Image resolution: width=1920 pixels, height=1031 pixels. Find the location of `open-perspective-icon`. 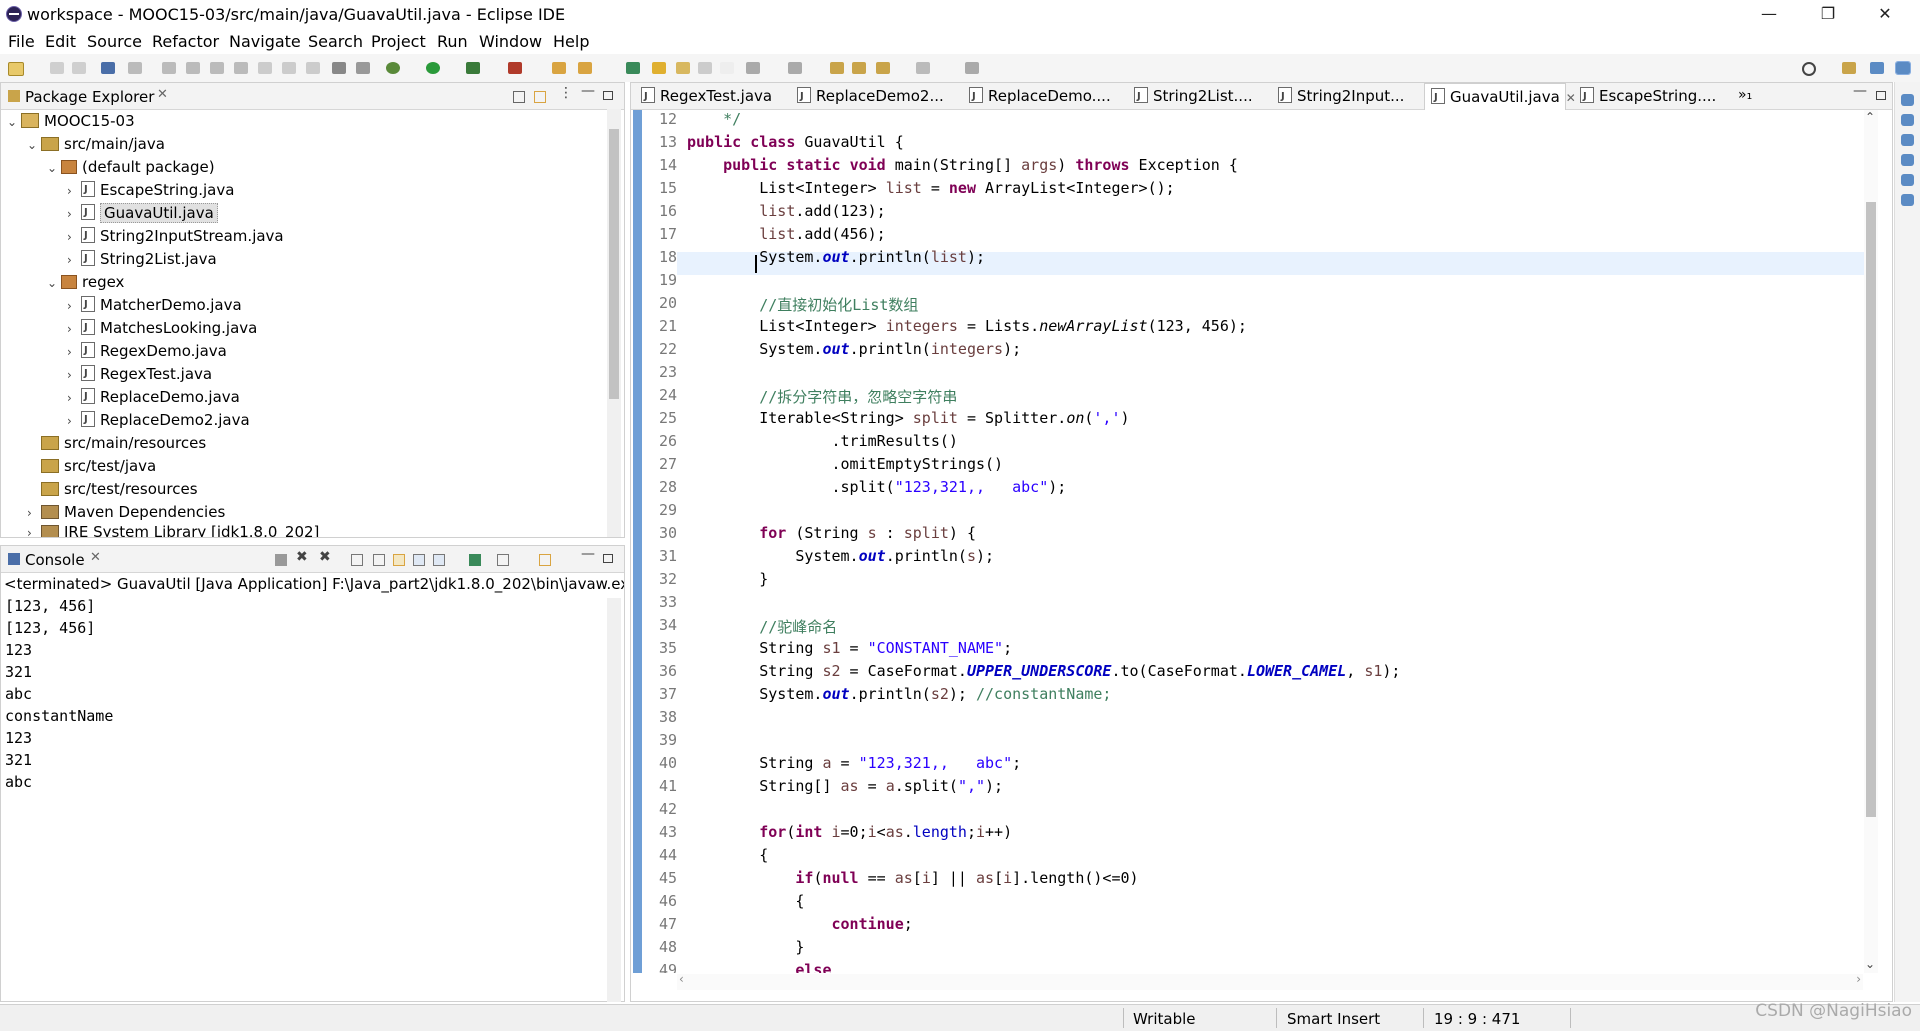

open-perspective-icon is located at coordinates (1849, 68).